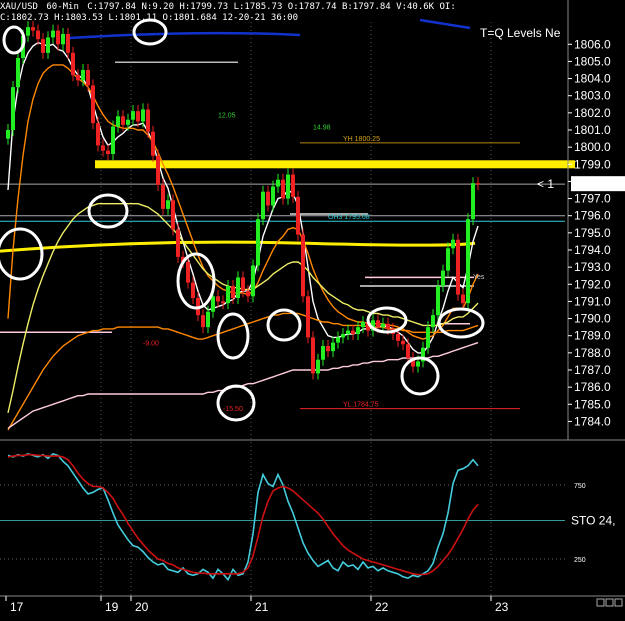 The image size is (625, 621). I want to click on annotation-label: -9.00, so click(151, 344).